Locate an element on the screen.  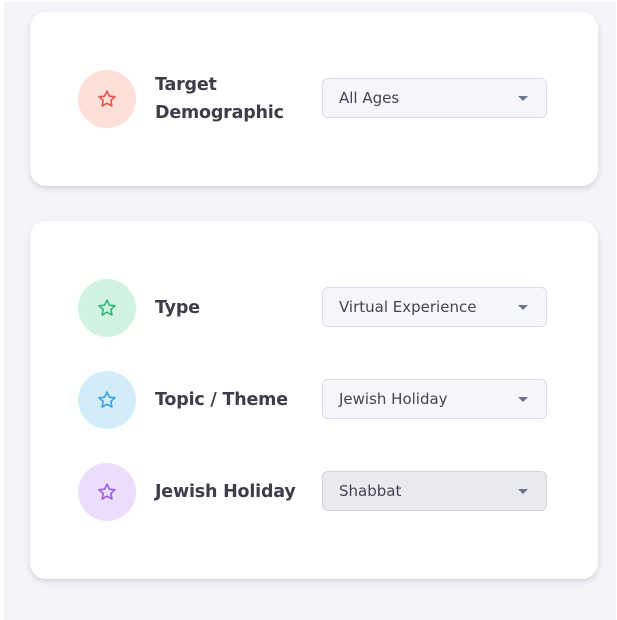
type-value: Virtual Experience is located at coordinates (408, 307).